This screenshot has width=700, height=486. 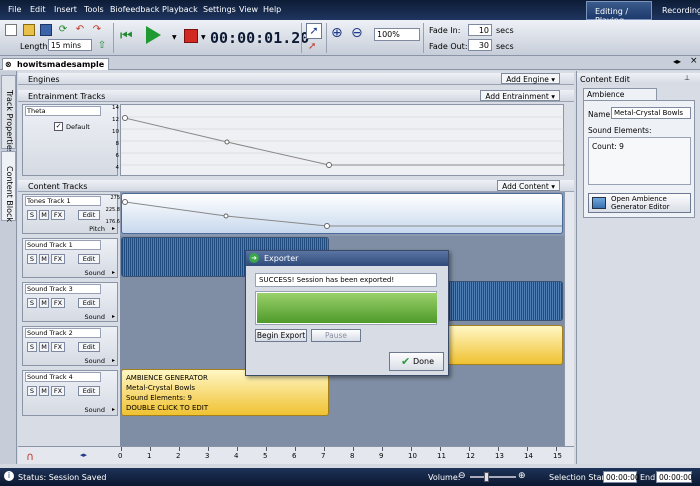 I want to click on tab-ambience-properties: Ambience Properties, so click(x=620, y=98).